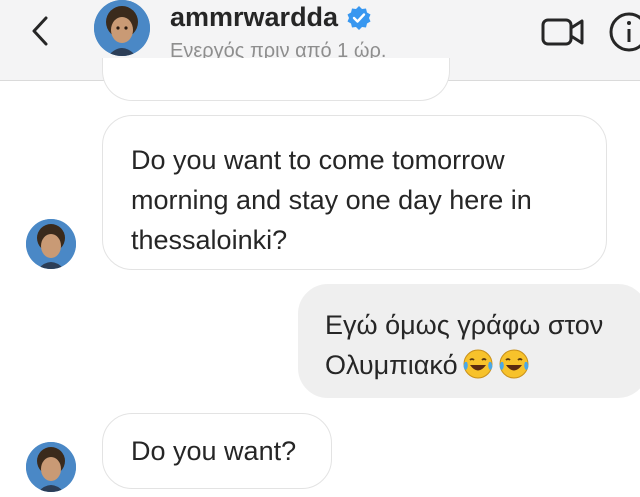  I want to click on message-text: Do you want?, so click(214, 451).